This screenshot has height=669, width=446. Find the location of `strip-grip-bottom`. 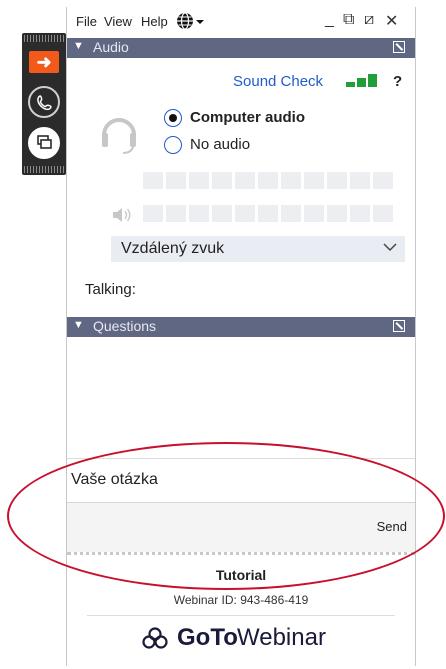

strip-grip-bottom is located at coordinates (44, 169).